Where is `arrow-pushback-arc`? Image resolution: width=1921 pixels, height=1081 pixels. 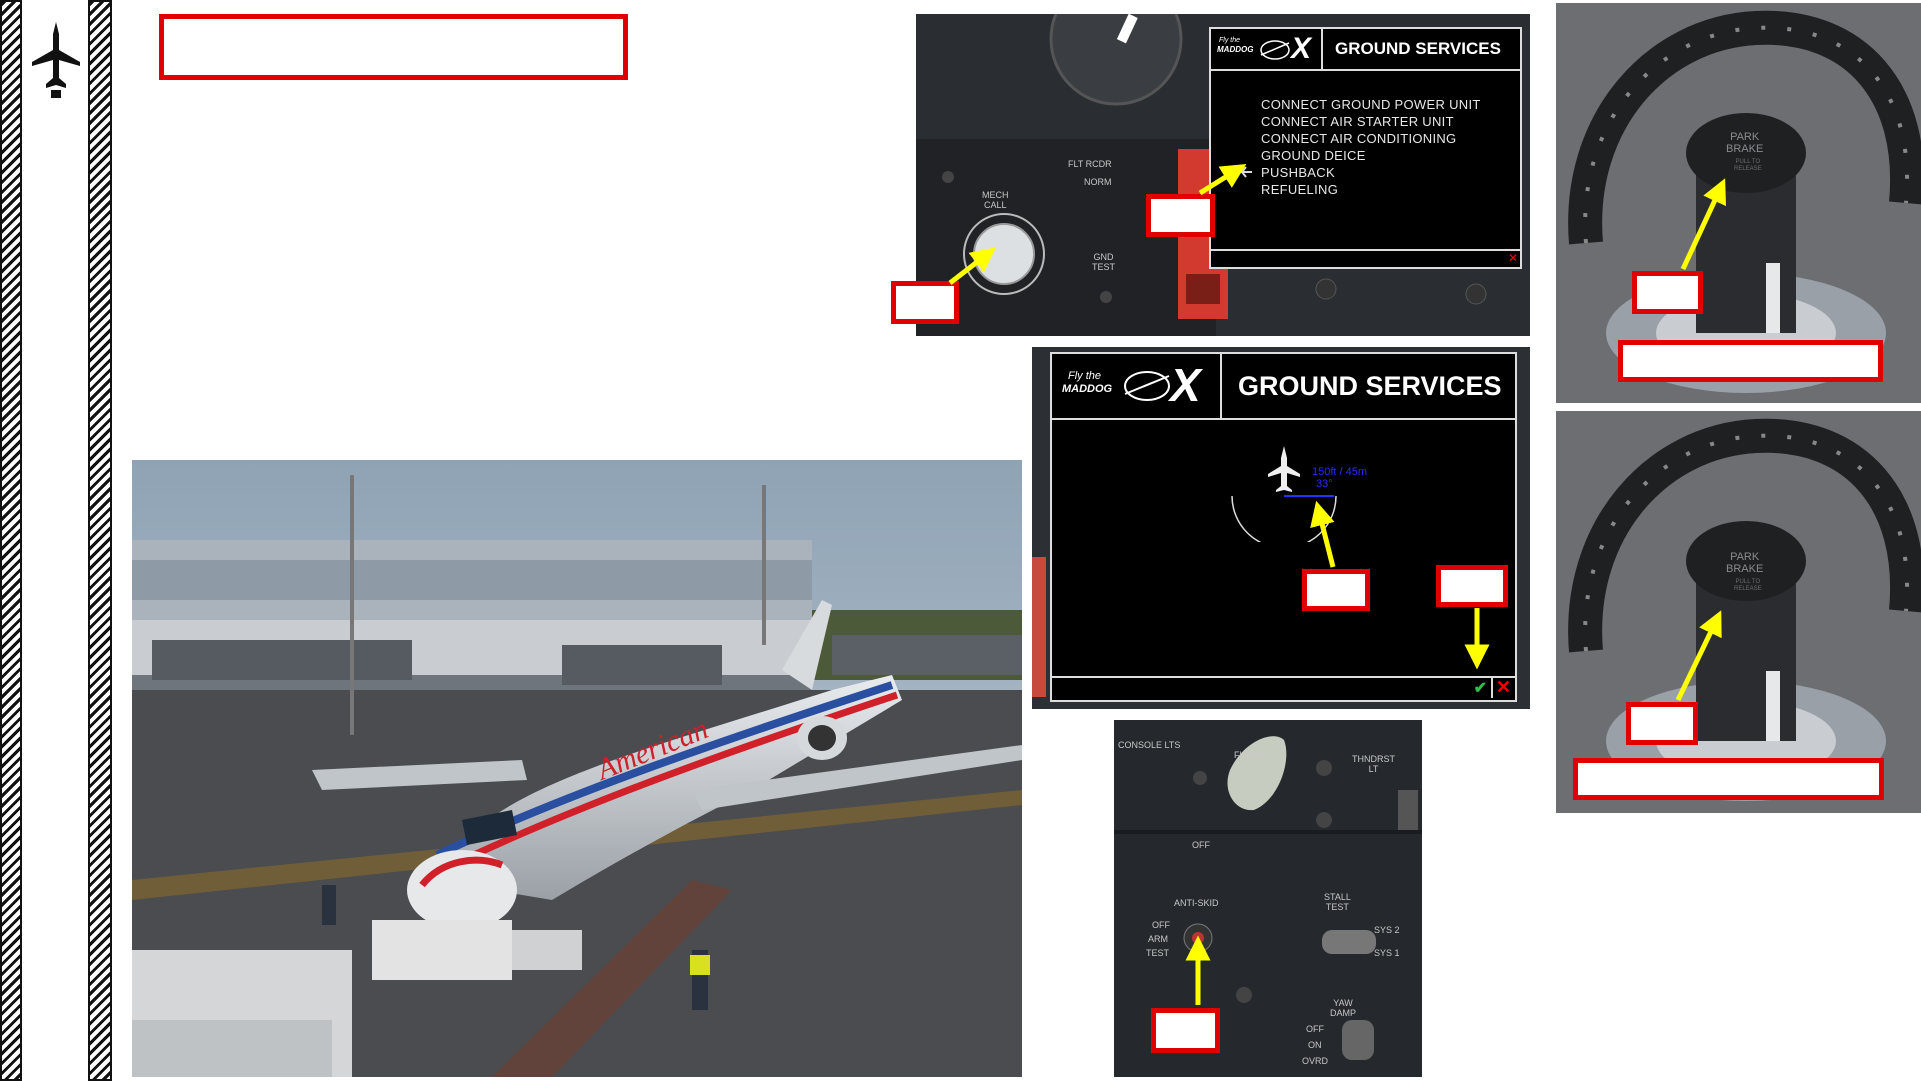
arrow-pushback-arc is located at coordinates (1323, 534).